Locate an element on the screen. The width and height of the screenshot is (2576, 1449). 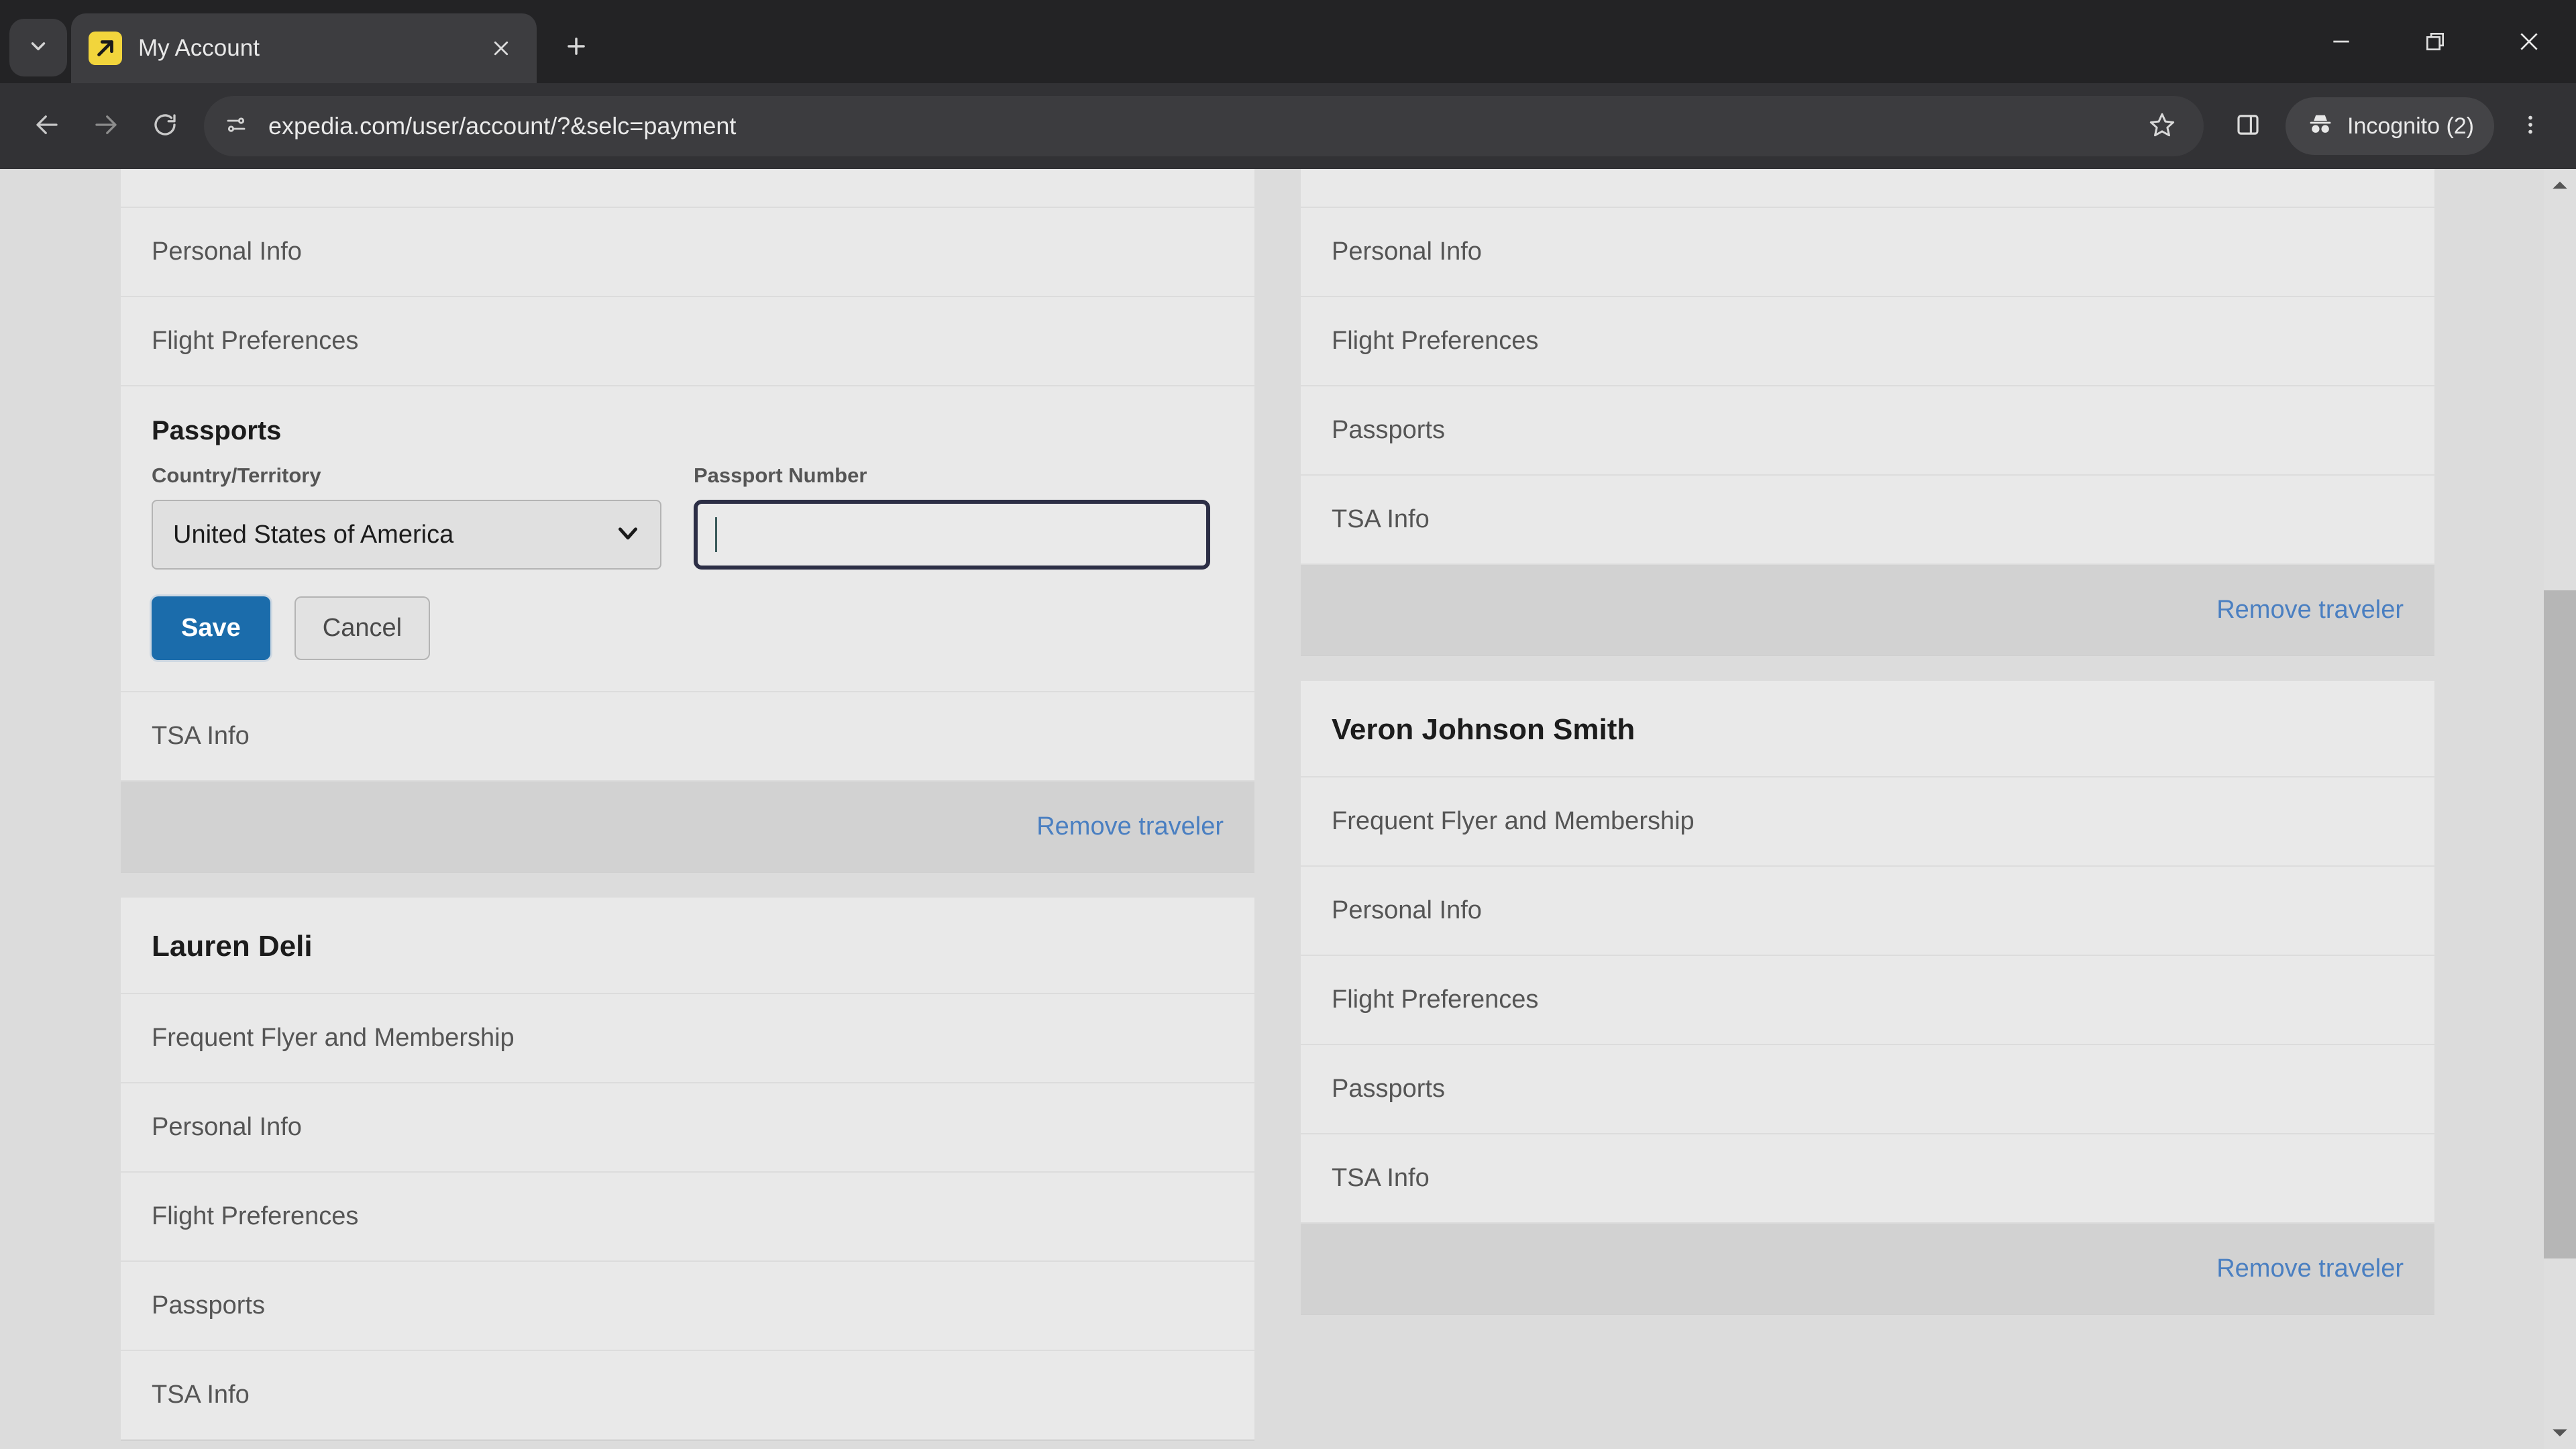
star-icon is located at coordinates (2162, 126).